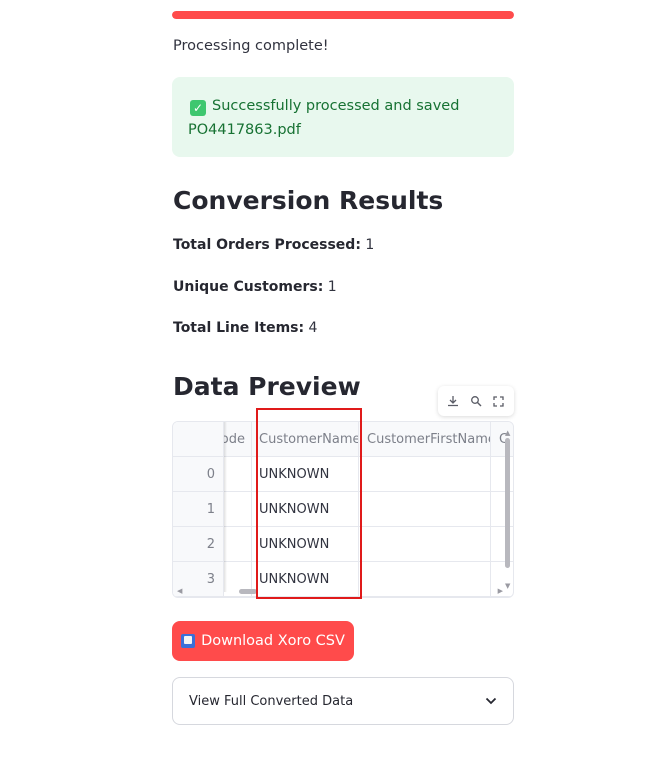 The width and height of the screenshot is (652, 767). I want to click on column-header-customer-first-name: CustomerFirstName, so click(425, 439).